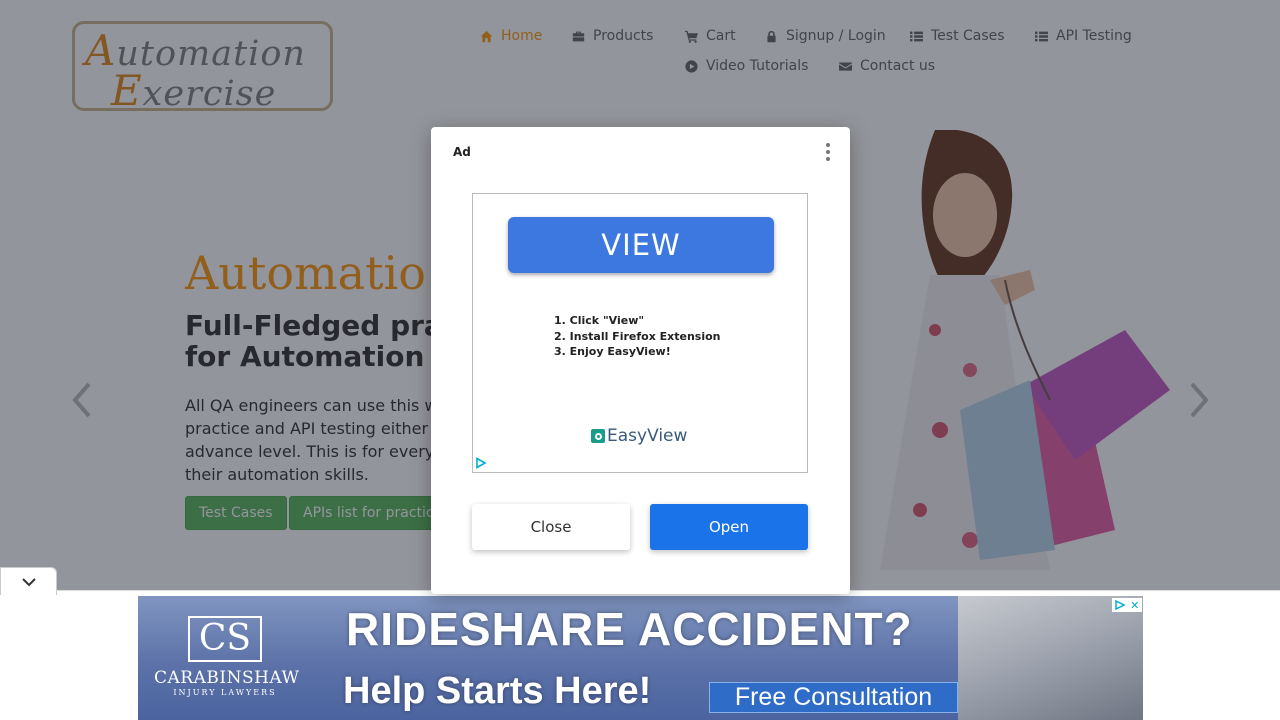  I want to click on cs-logo-tagline: INJURY LAWYERS, so click(225, 692).